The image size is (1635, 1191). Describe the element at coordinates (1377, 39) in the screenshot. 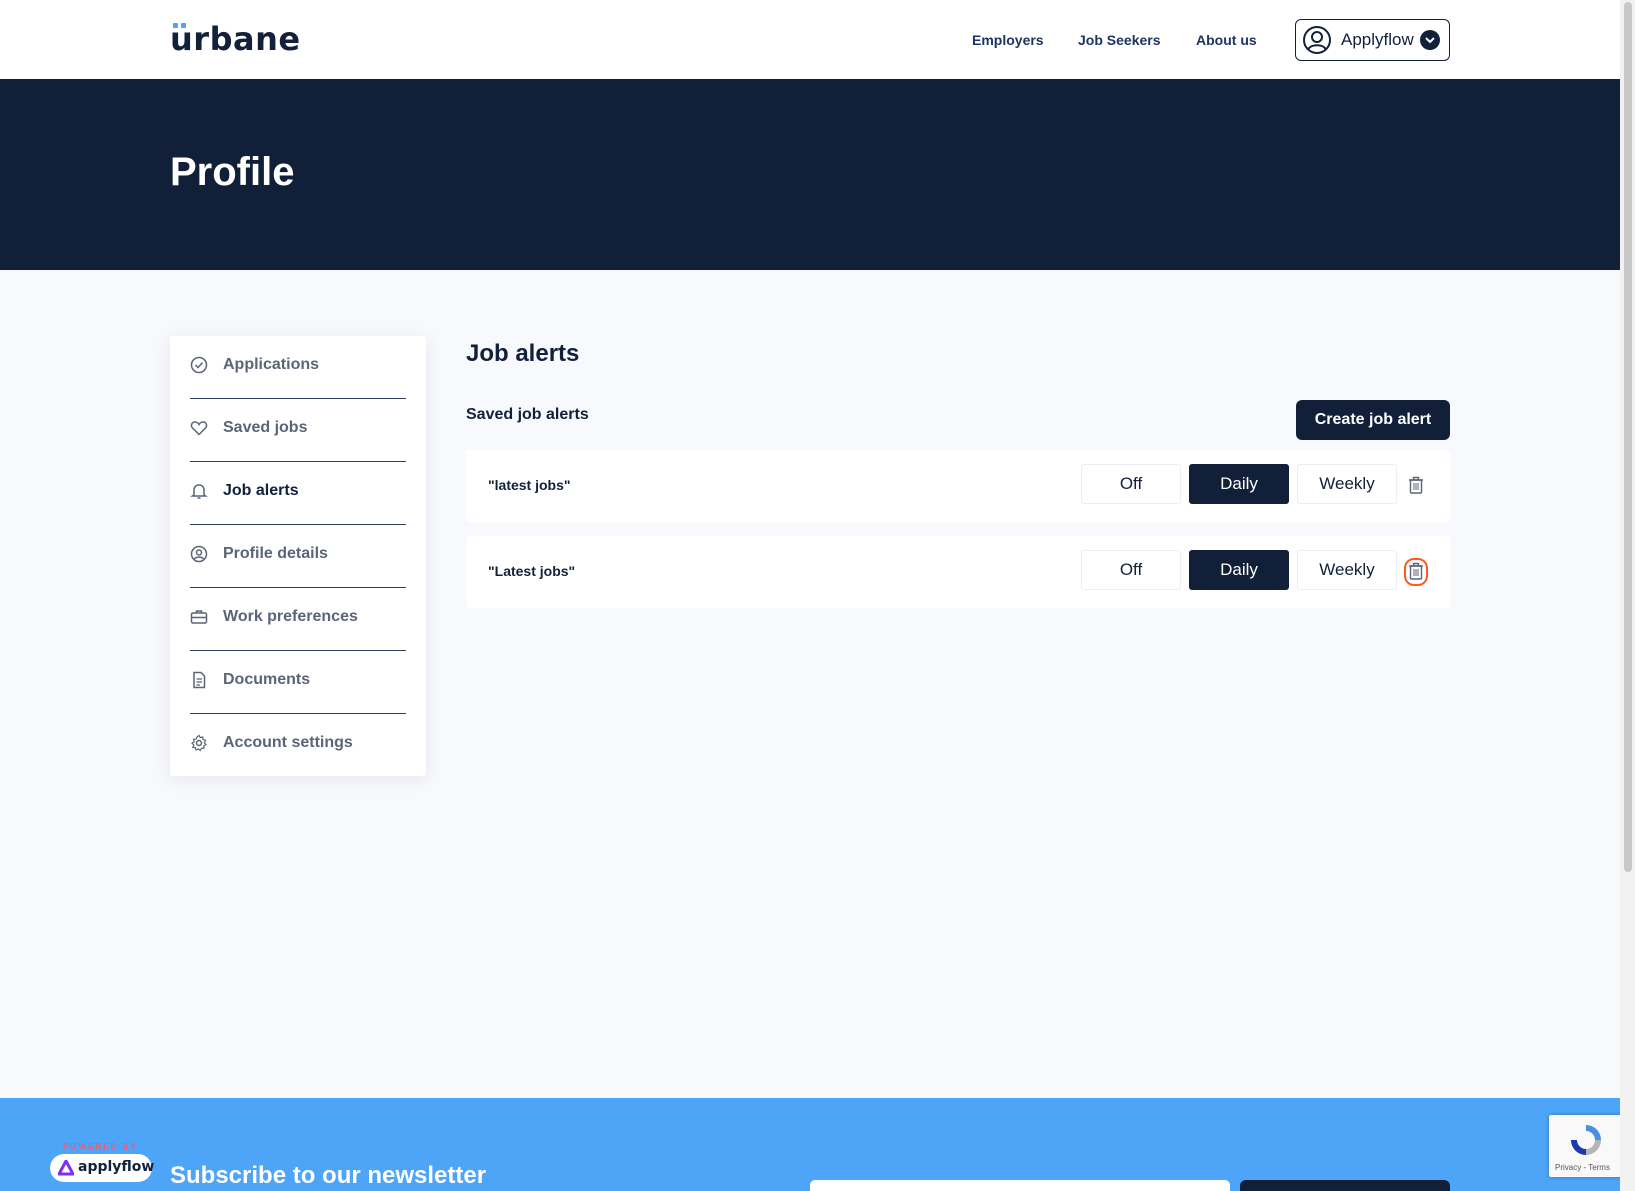

I see `account-label: Applyflow` at that location.